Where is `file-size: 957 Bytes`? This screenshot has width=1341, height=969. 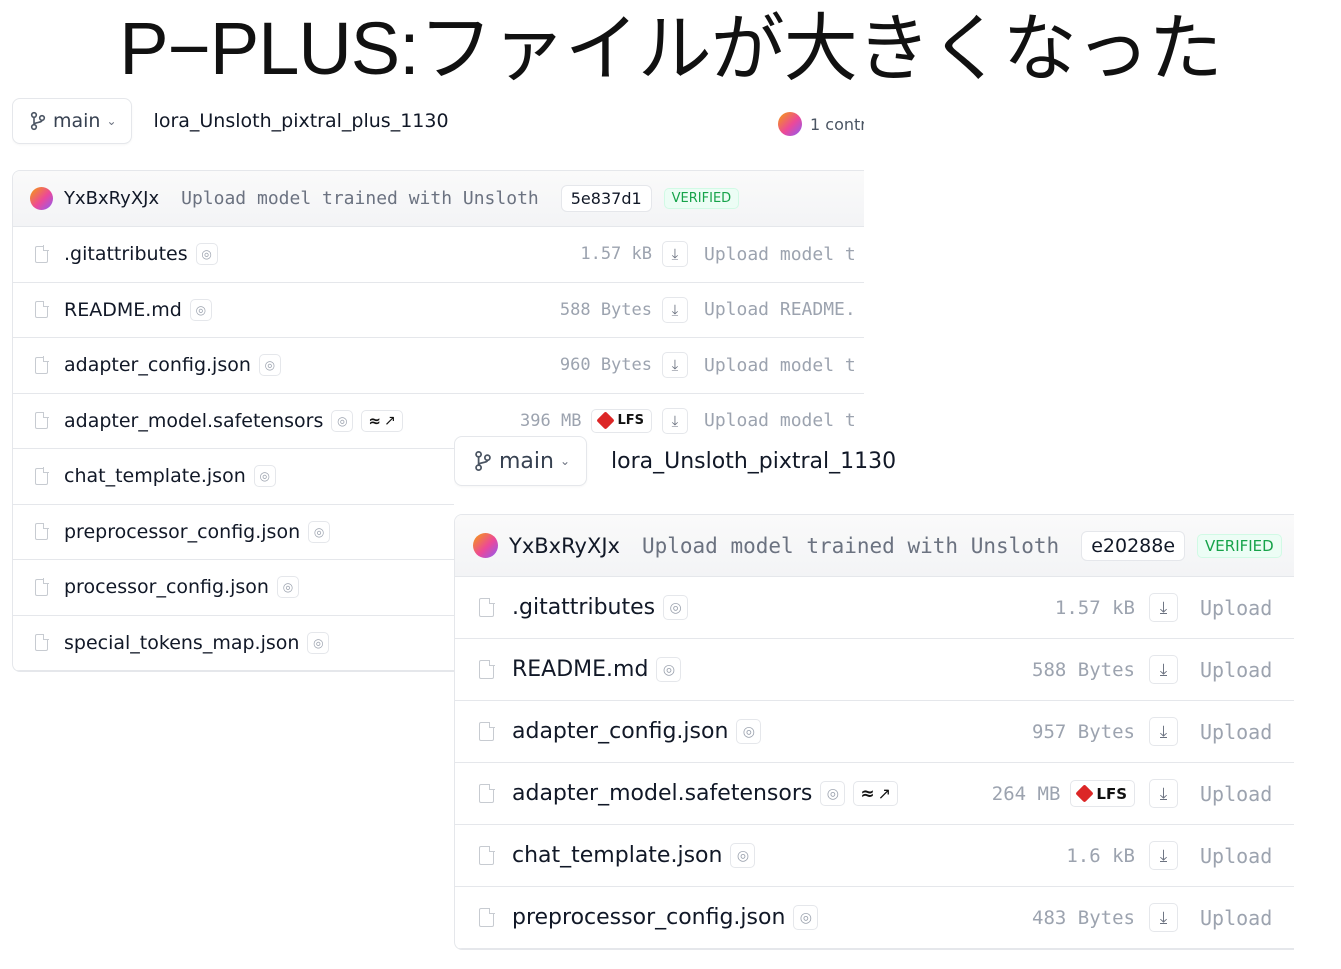 file-size: 957 Bytes is located at coordinates (1083, 731).